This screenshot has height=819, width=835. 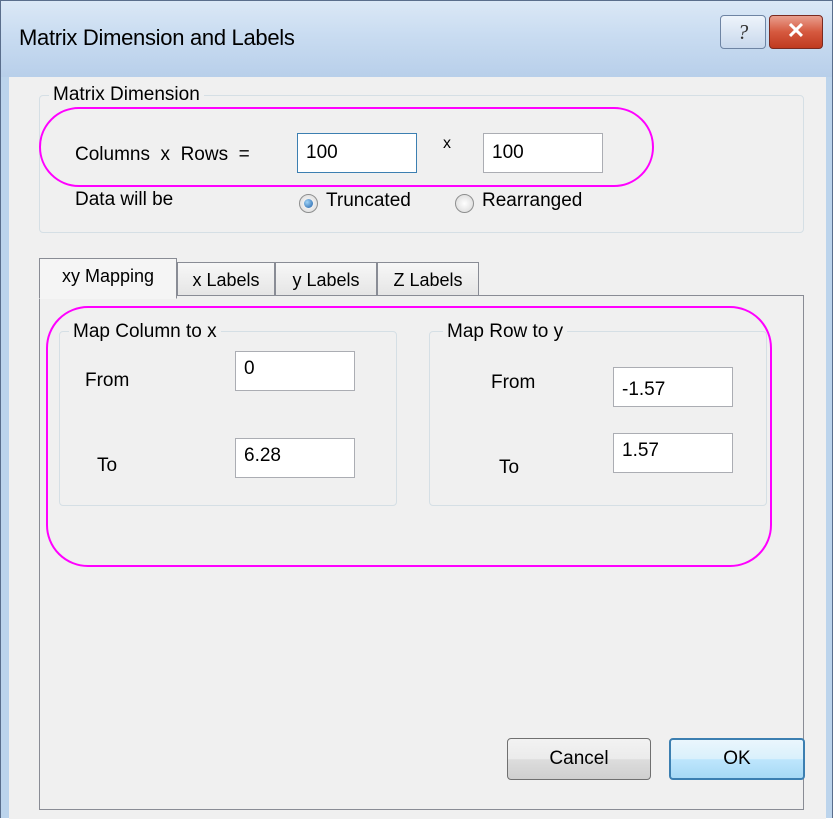 I want to click on data-will-be-label: Data will be, so click(x=124, y=199).